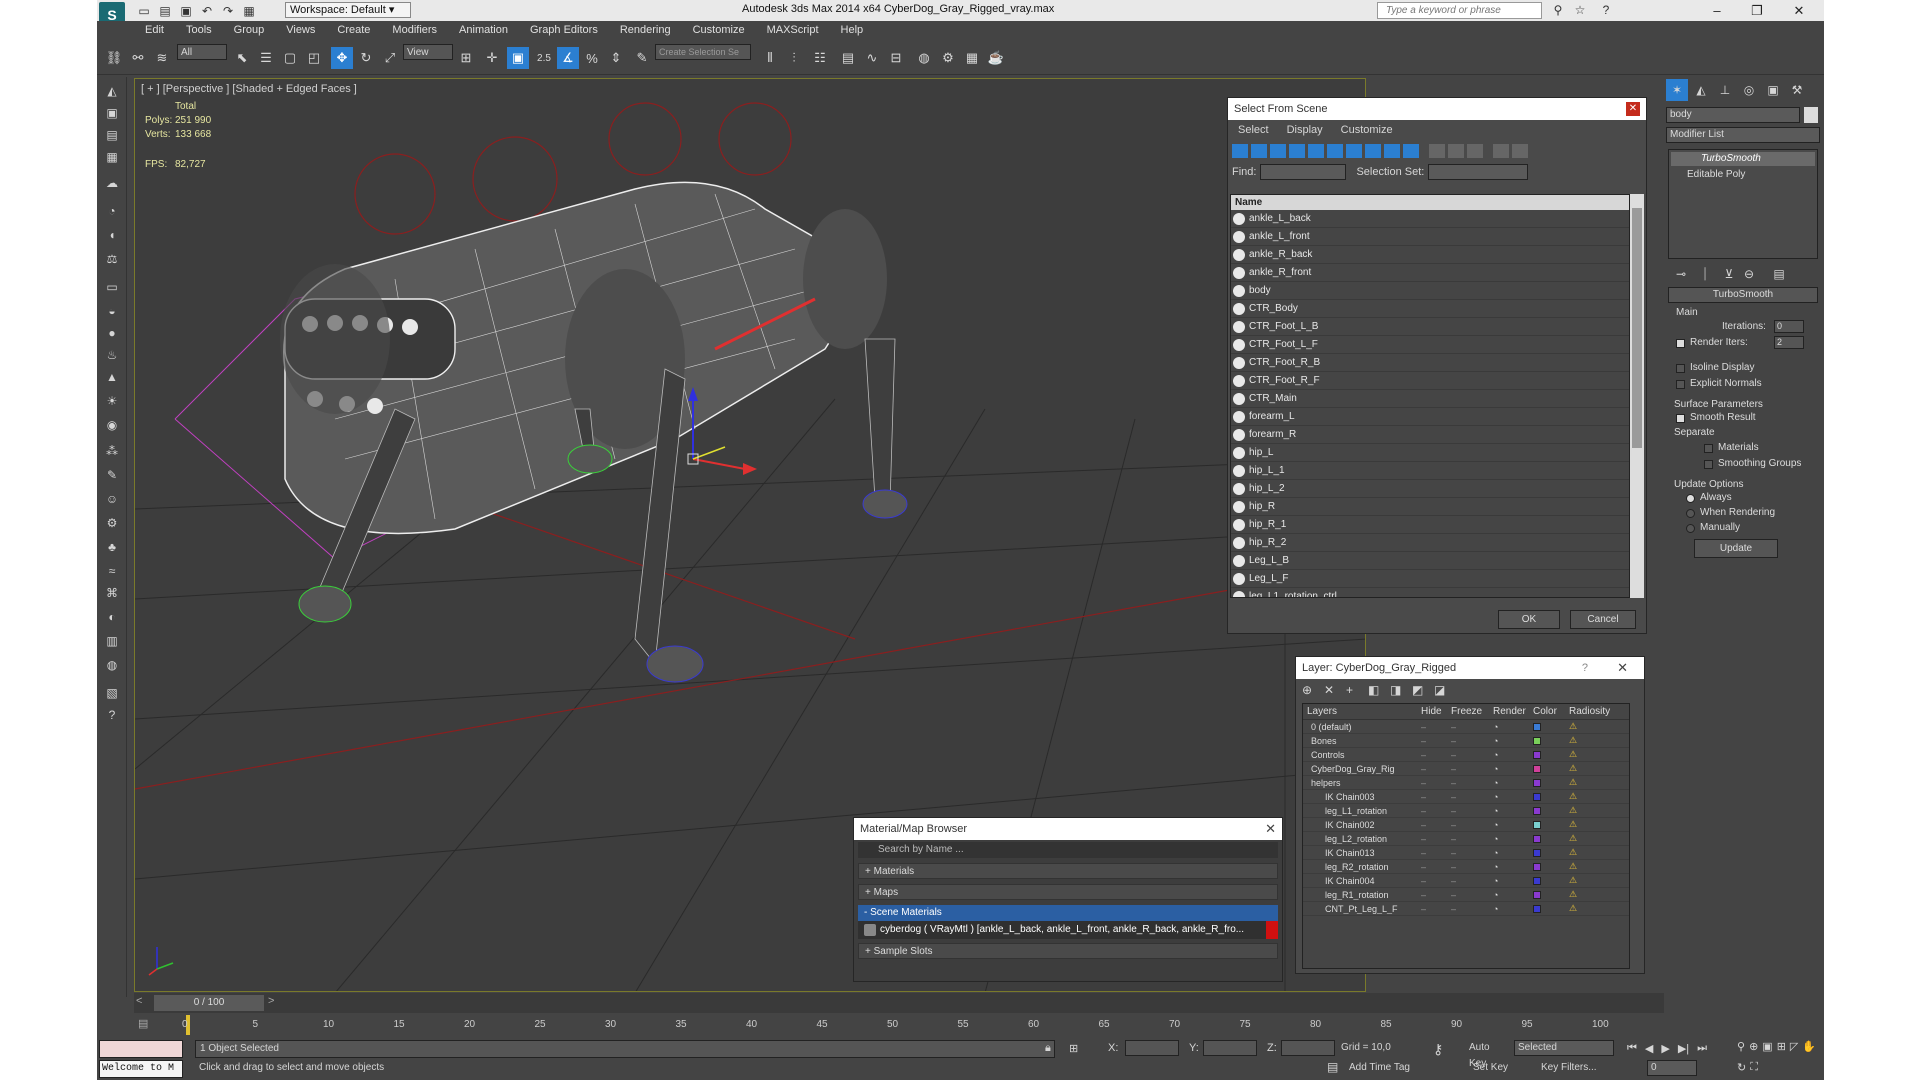 The width and height of the screenshot is (1920, 1080). What do you see at coordinates (141, 1069) in the screenshot?
I see `maxscript-listener: Welcome to M` at bounding box center [141, 1069].